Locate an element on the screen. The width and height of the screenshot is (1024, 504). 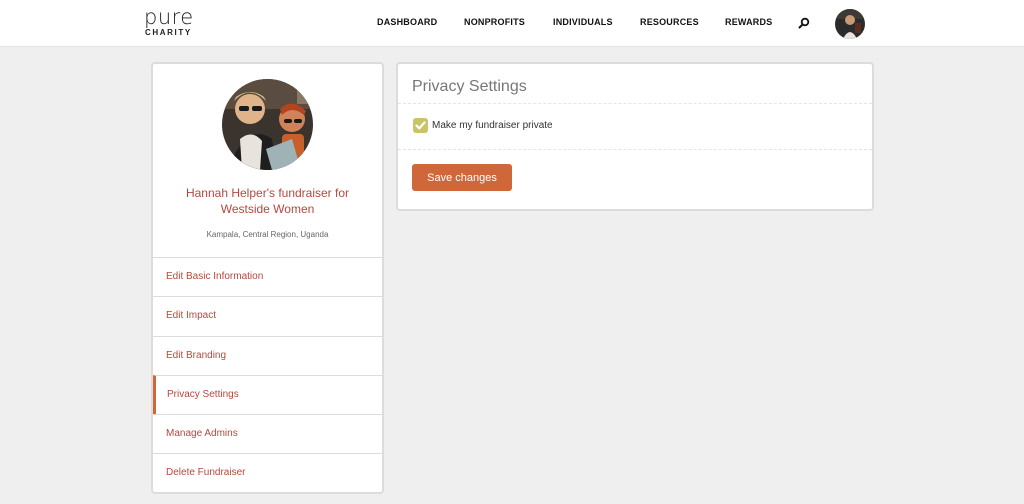
page-title: Privacy Settings is located at coordinates (469, 86).